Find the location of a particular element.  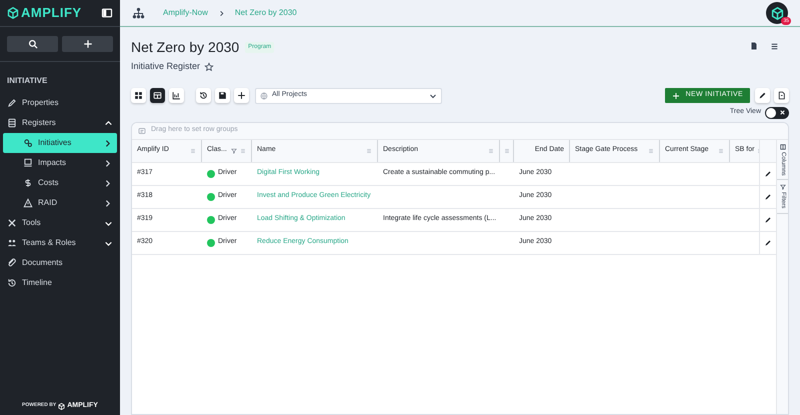

export-icon is located at coordinates (781, 95).